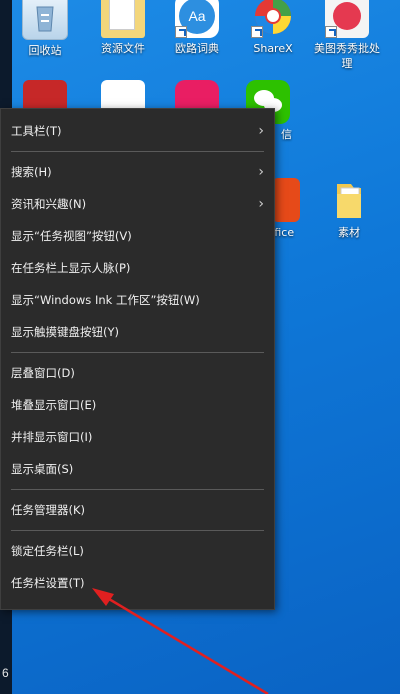 The height and width of the screenshot is (694, 400). I want to click on menu-item-label: 堆叠显示窗口(E), so click(54, 405).